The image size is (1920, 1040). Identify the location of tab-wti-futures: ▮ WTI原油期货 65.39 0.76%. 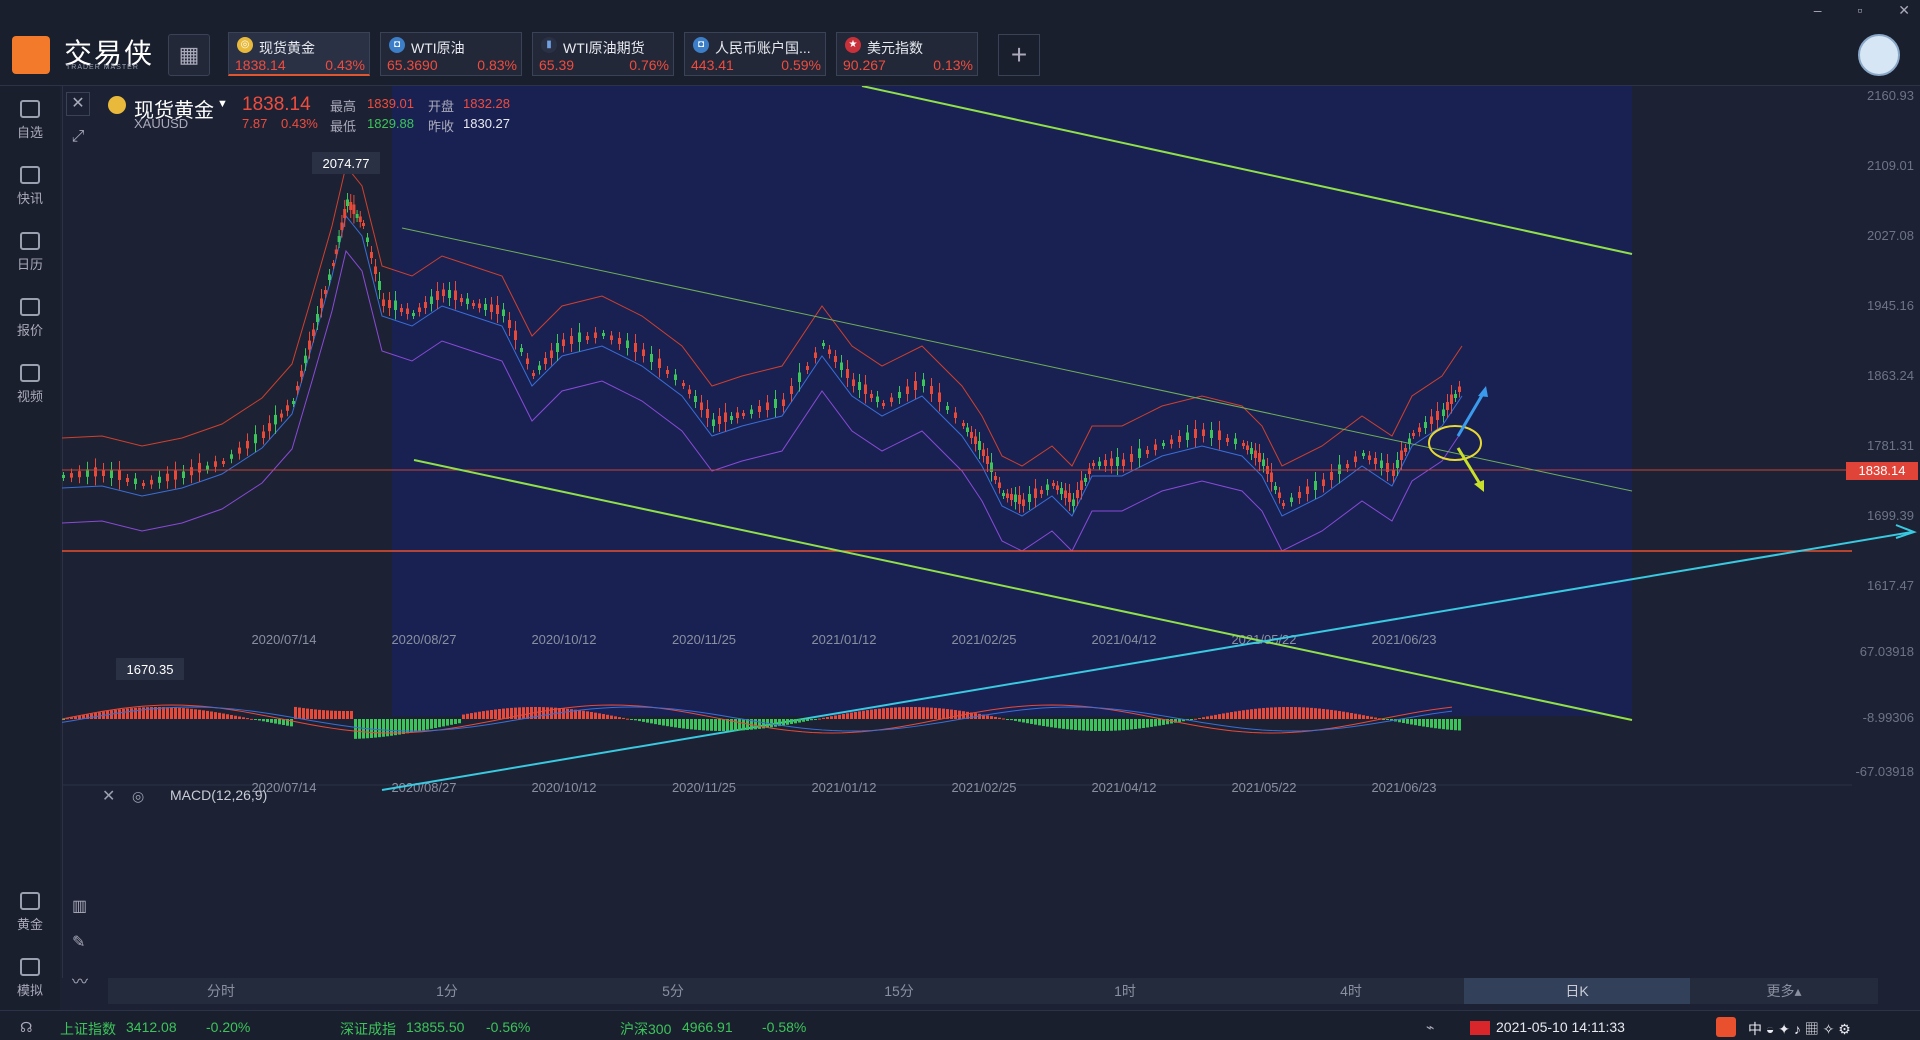
(603, 54).